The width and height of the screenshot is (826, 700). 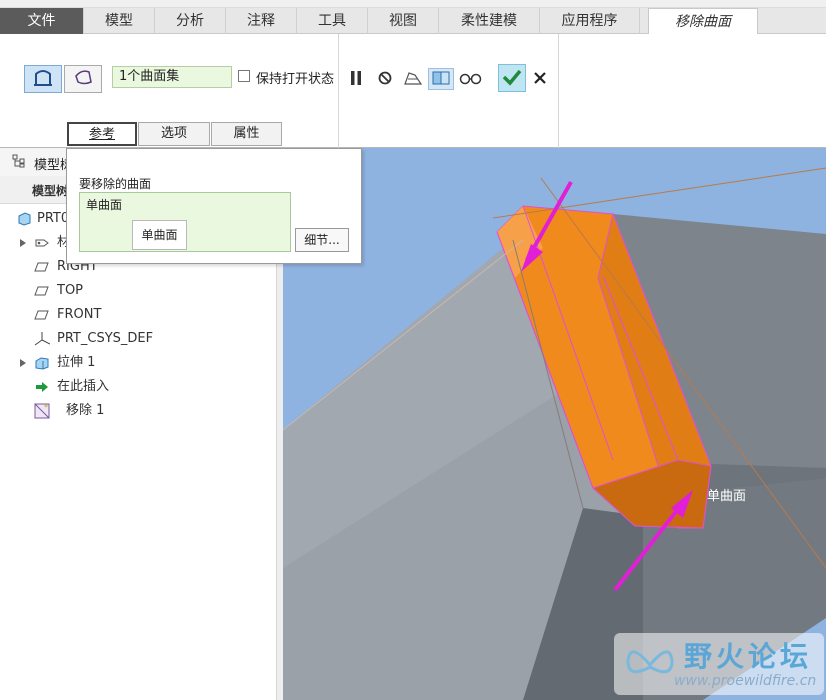 What do you see at coordinates (19, 162) in the screenshot?
I see `tree-structure-icon` at bounding box center [19, 162].